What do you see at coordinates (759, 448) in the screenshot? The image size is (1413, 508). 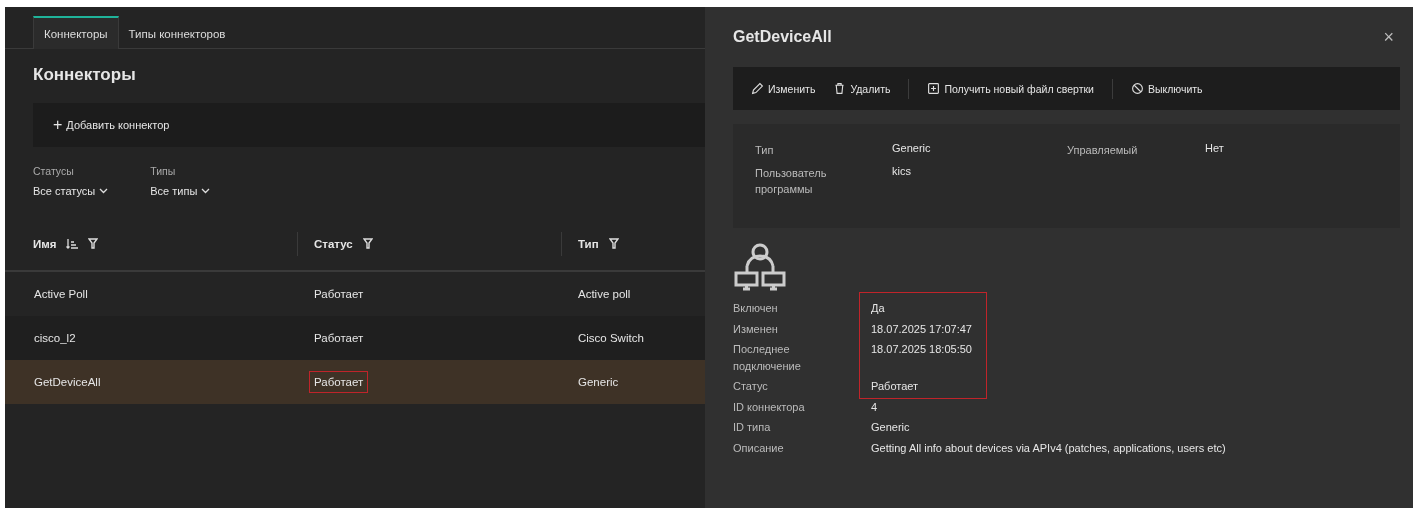 I see `field-label: Описание` at bounding box center [759, 448].